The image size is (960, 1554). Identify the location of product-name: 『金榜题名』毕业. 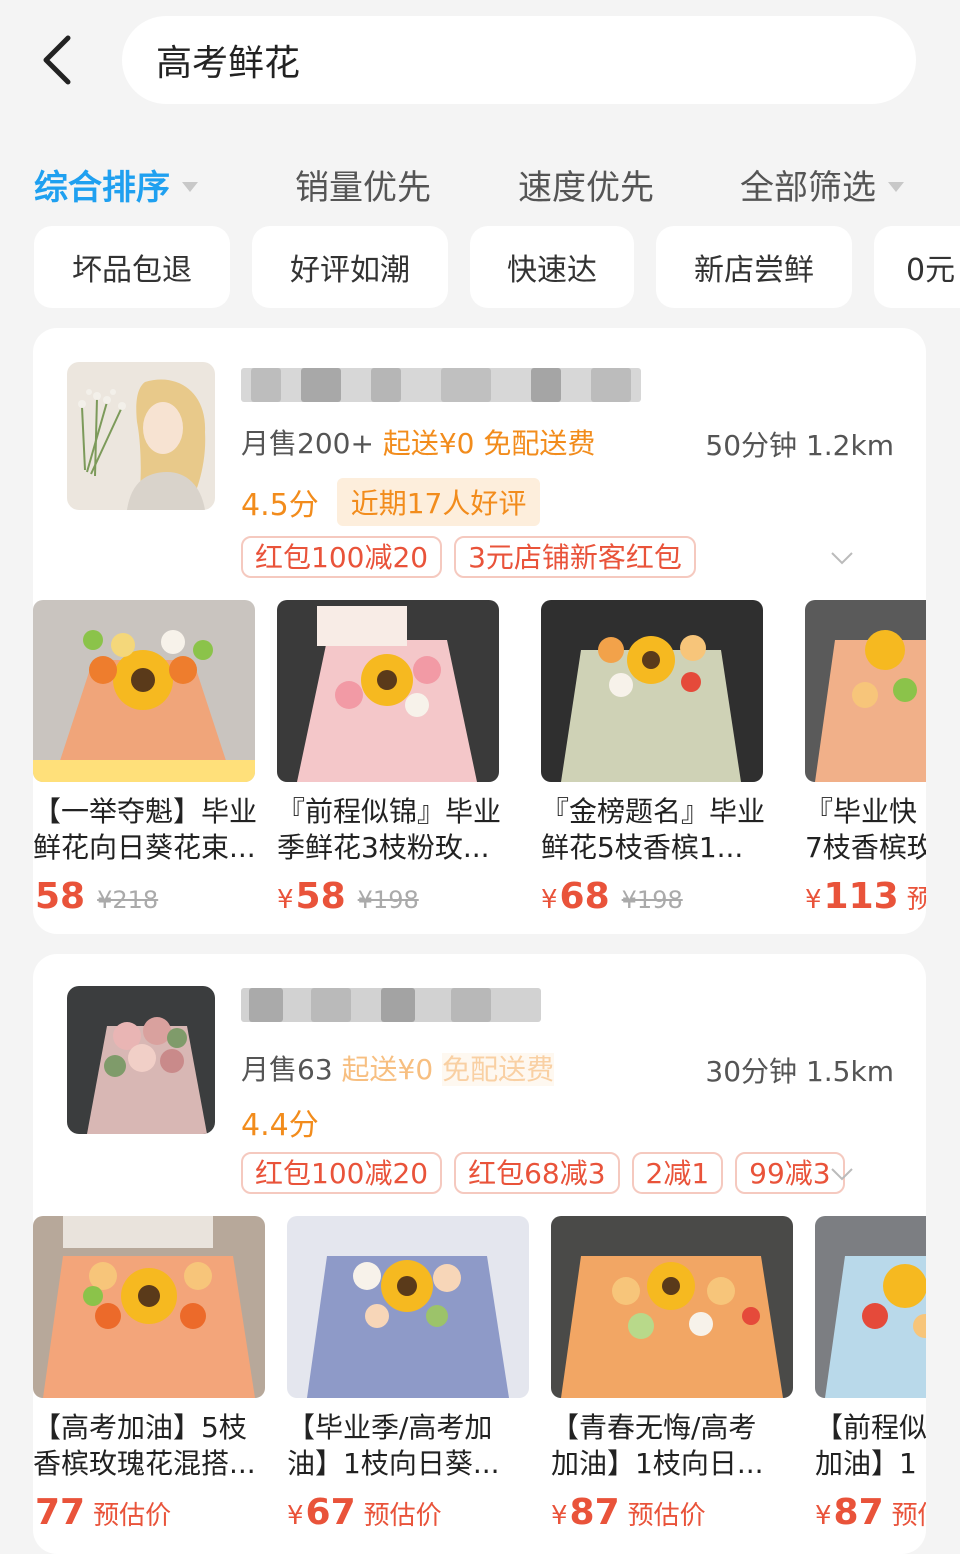
(653, 811).